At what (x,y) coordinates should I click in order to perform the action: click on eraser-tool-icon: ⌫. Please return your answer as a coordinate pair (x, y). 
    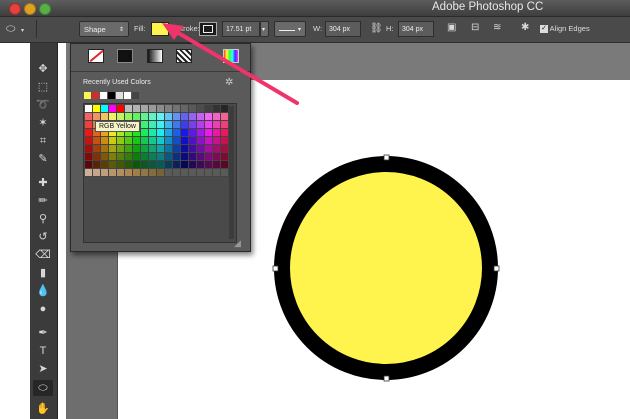
    Looking at the image, I should click on (43, 255).